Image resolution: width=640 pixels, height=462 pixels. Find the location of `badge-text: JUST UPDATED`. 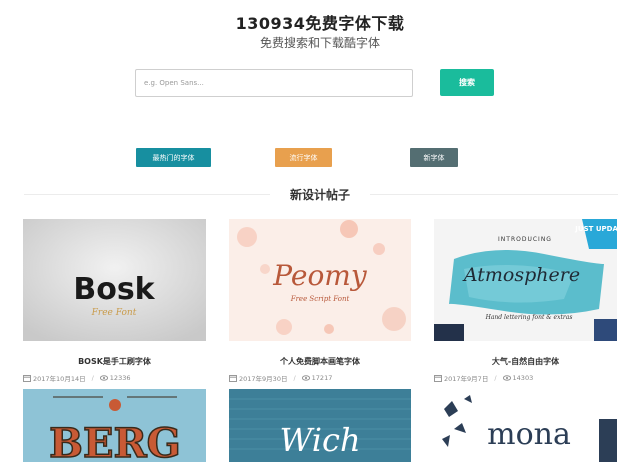

badge-text: JUST UPDATED is located at coordinates (595, 229).